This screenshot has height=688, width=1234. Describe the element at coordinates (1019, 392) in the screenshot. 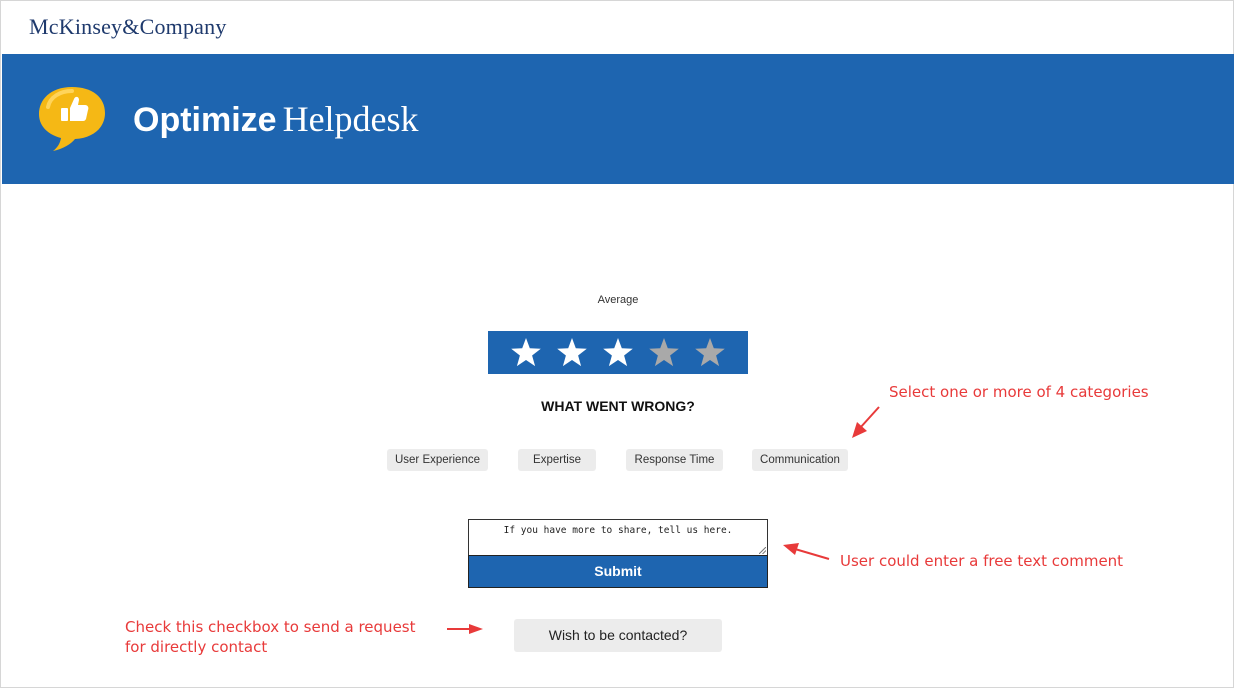

I see `annotation-categories: Select one or more of 4 categories` at that location.